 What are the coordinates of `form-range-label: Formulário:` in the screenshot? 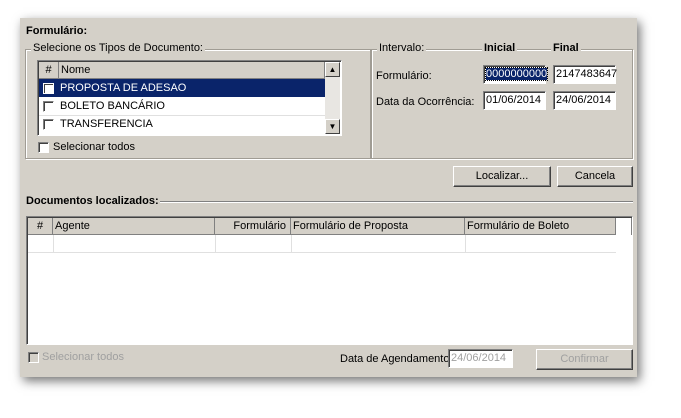 It's located at (404, 76).